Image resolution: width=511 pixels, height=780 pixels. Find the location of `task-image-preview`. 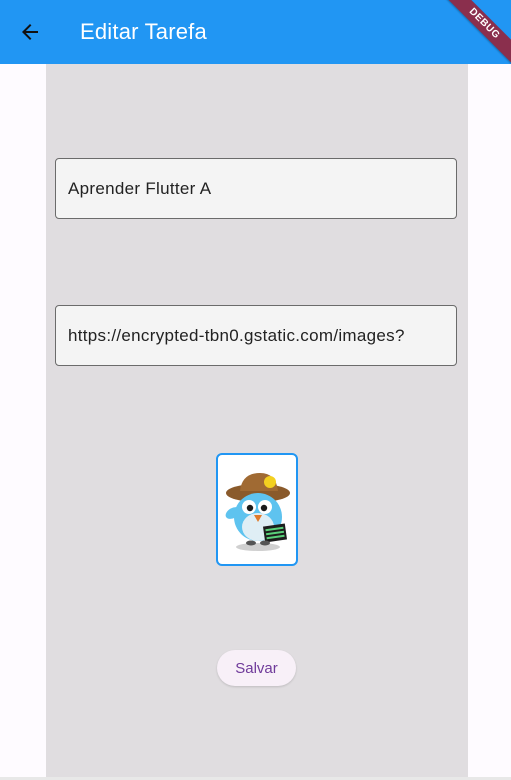

task-image-preview is located at coordinates (257, 509).